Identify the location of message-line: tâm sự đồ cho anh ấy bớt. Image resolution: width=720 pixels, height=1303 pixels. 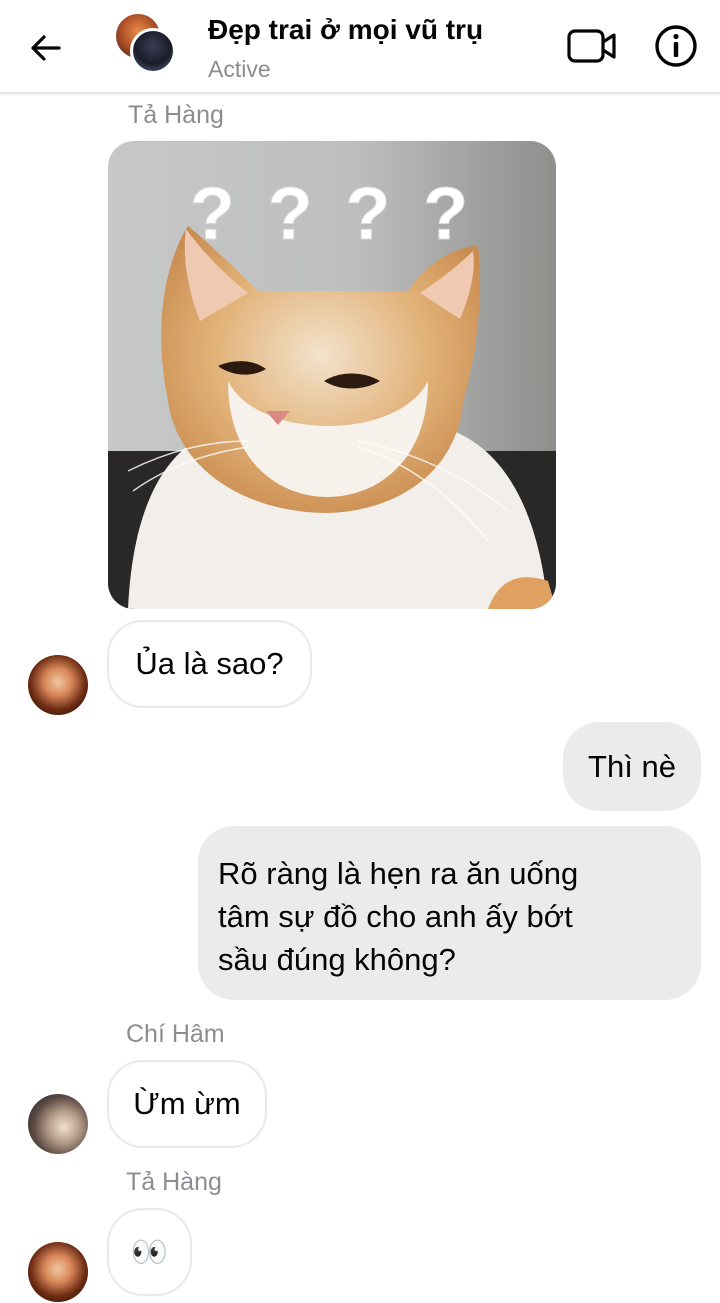
(395, 916).